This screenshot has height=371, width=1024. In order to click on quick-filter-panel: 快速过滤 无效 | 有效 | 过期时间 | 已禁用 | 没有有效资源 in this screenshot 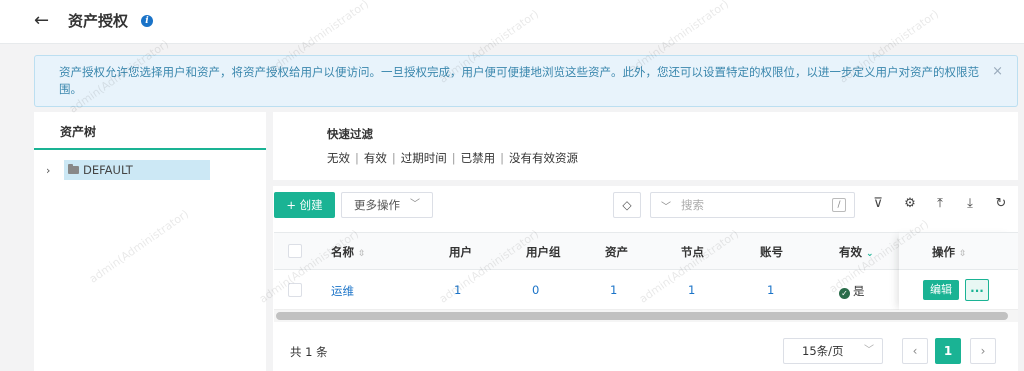, I will do `click(645, 146)`.